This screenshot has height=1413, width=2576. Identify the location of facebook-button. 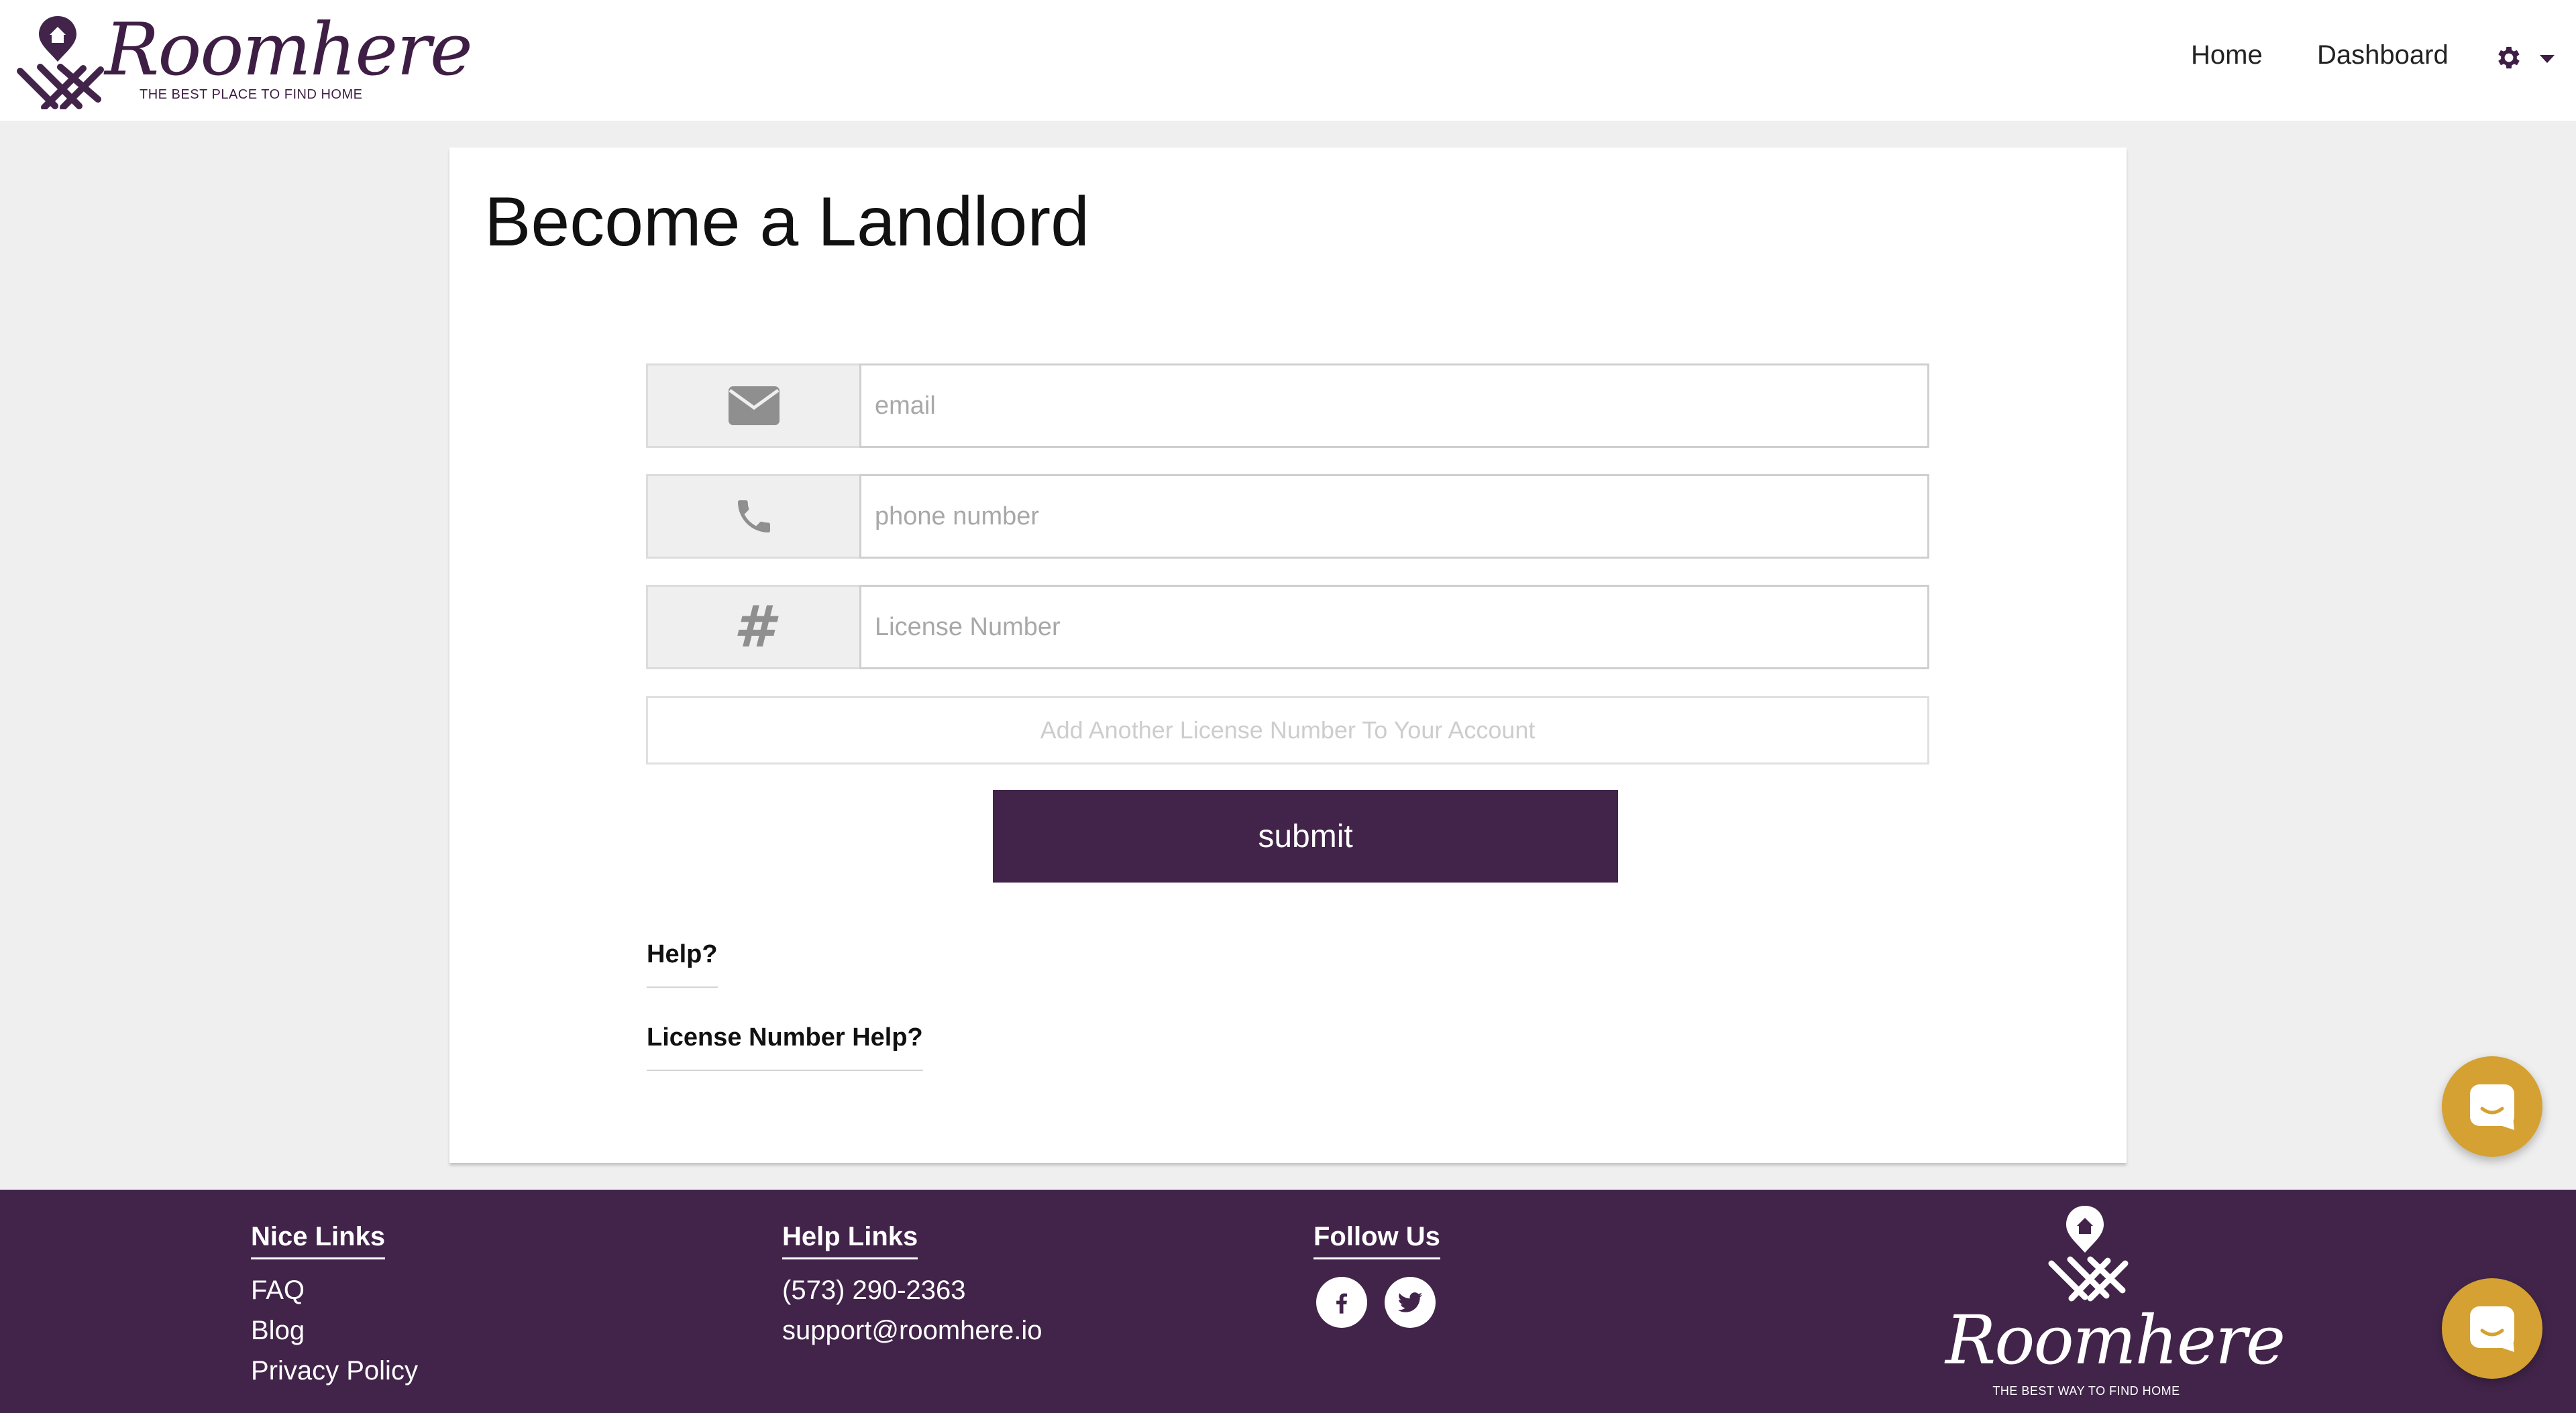
(1341, 1302).